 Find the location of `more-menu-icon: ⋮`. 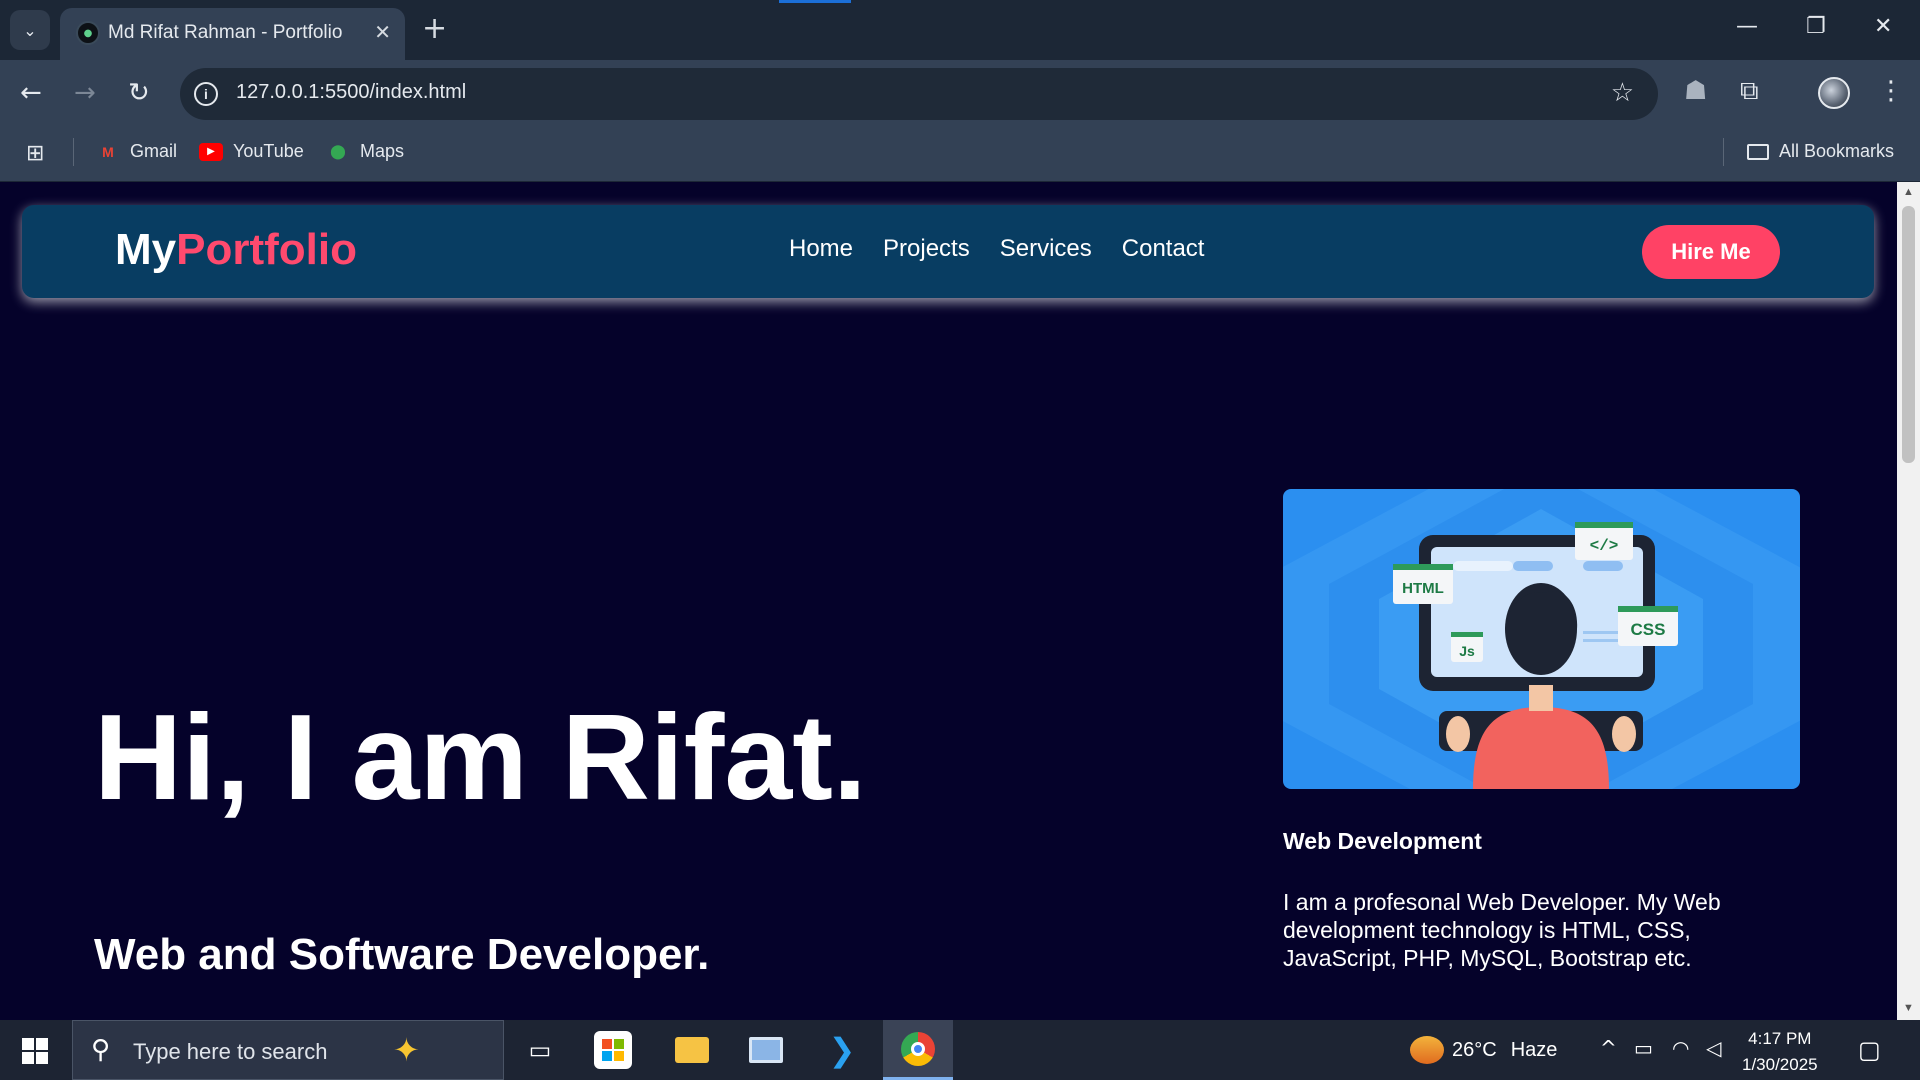

more-menu-icon: ⋮ is located at coordinates (1891, 91).